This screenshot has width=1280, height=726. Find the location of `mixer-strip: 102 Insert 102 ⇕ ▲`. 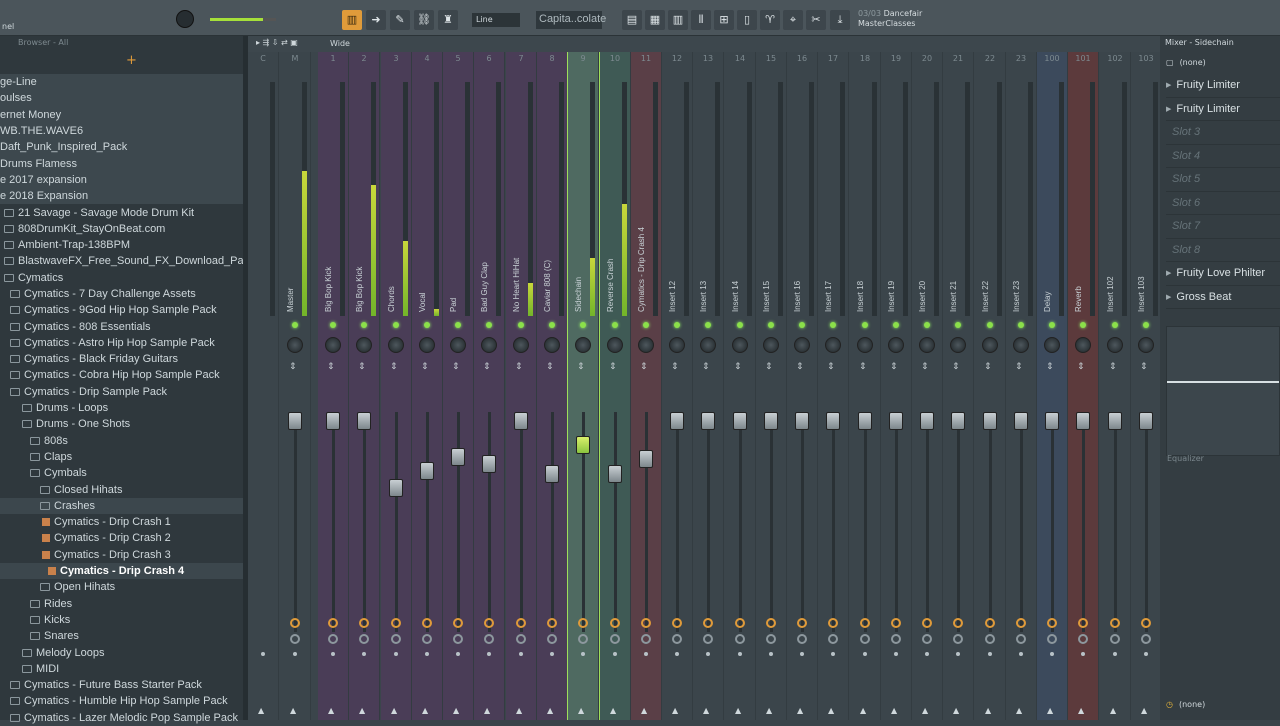

mixer-strip: 102 Insert 102 ⇕ ▲ is located at coordinates (1115, 386).